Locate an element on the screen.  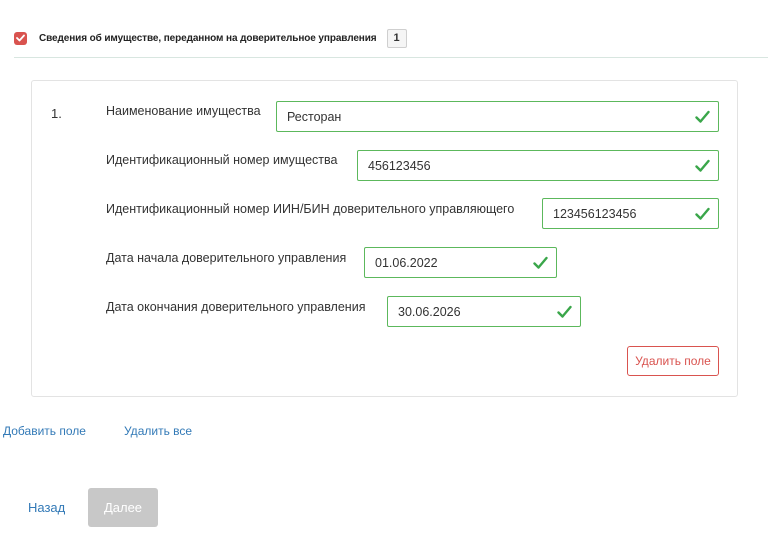
end-date-value: 30.06.2026 is located at coordinates (429, 311).